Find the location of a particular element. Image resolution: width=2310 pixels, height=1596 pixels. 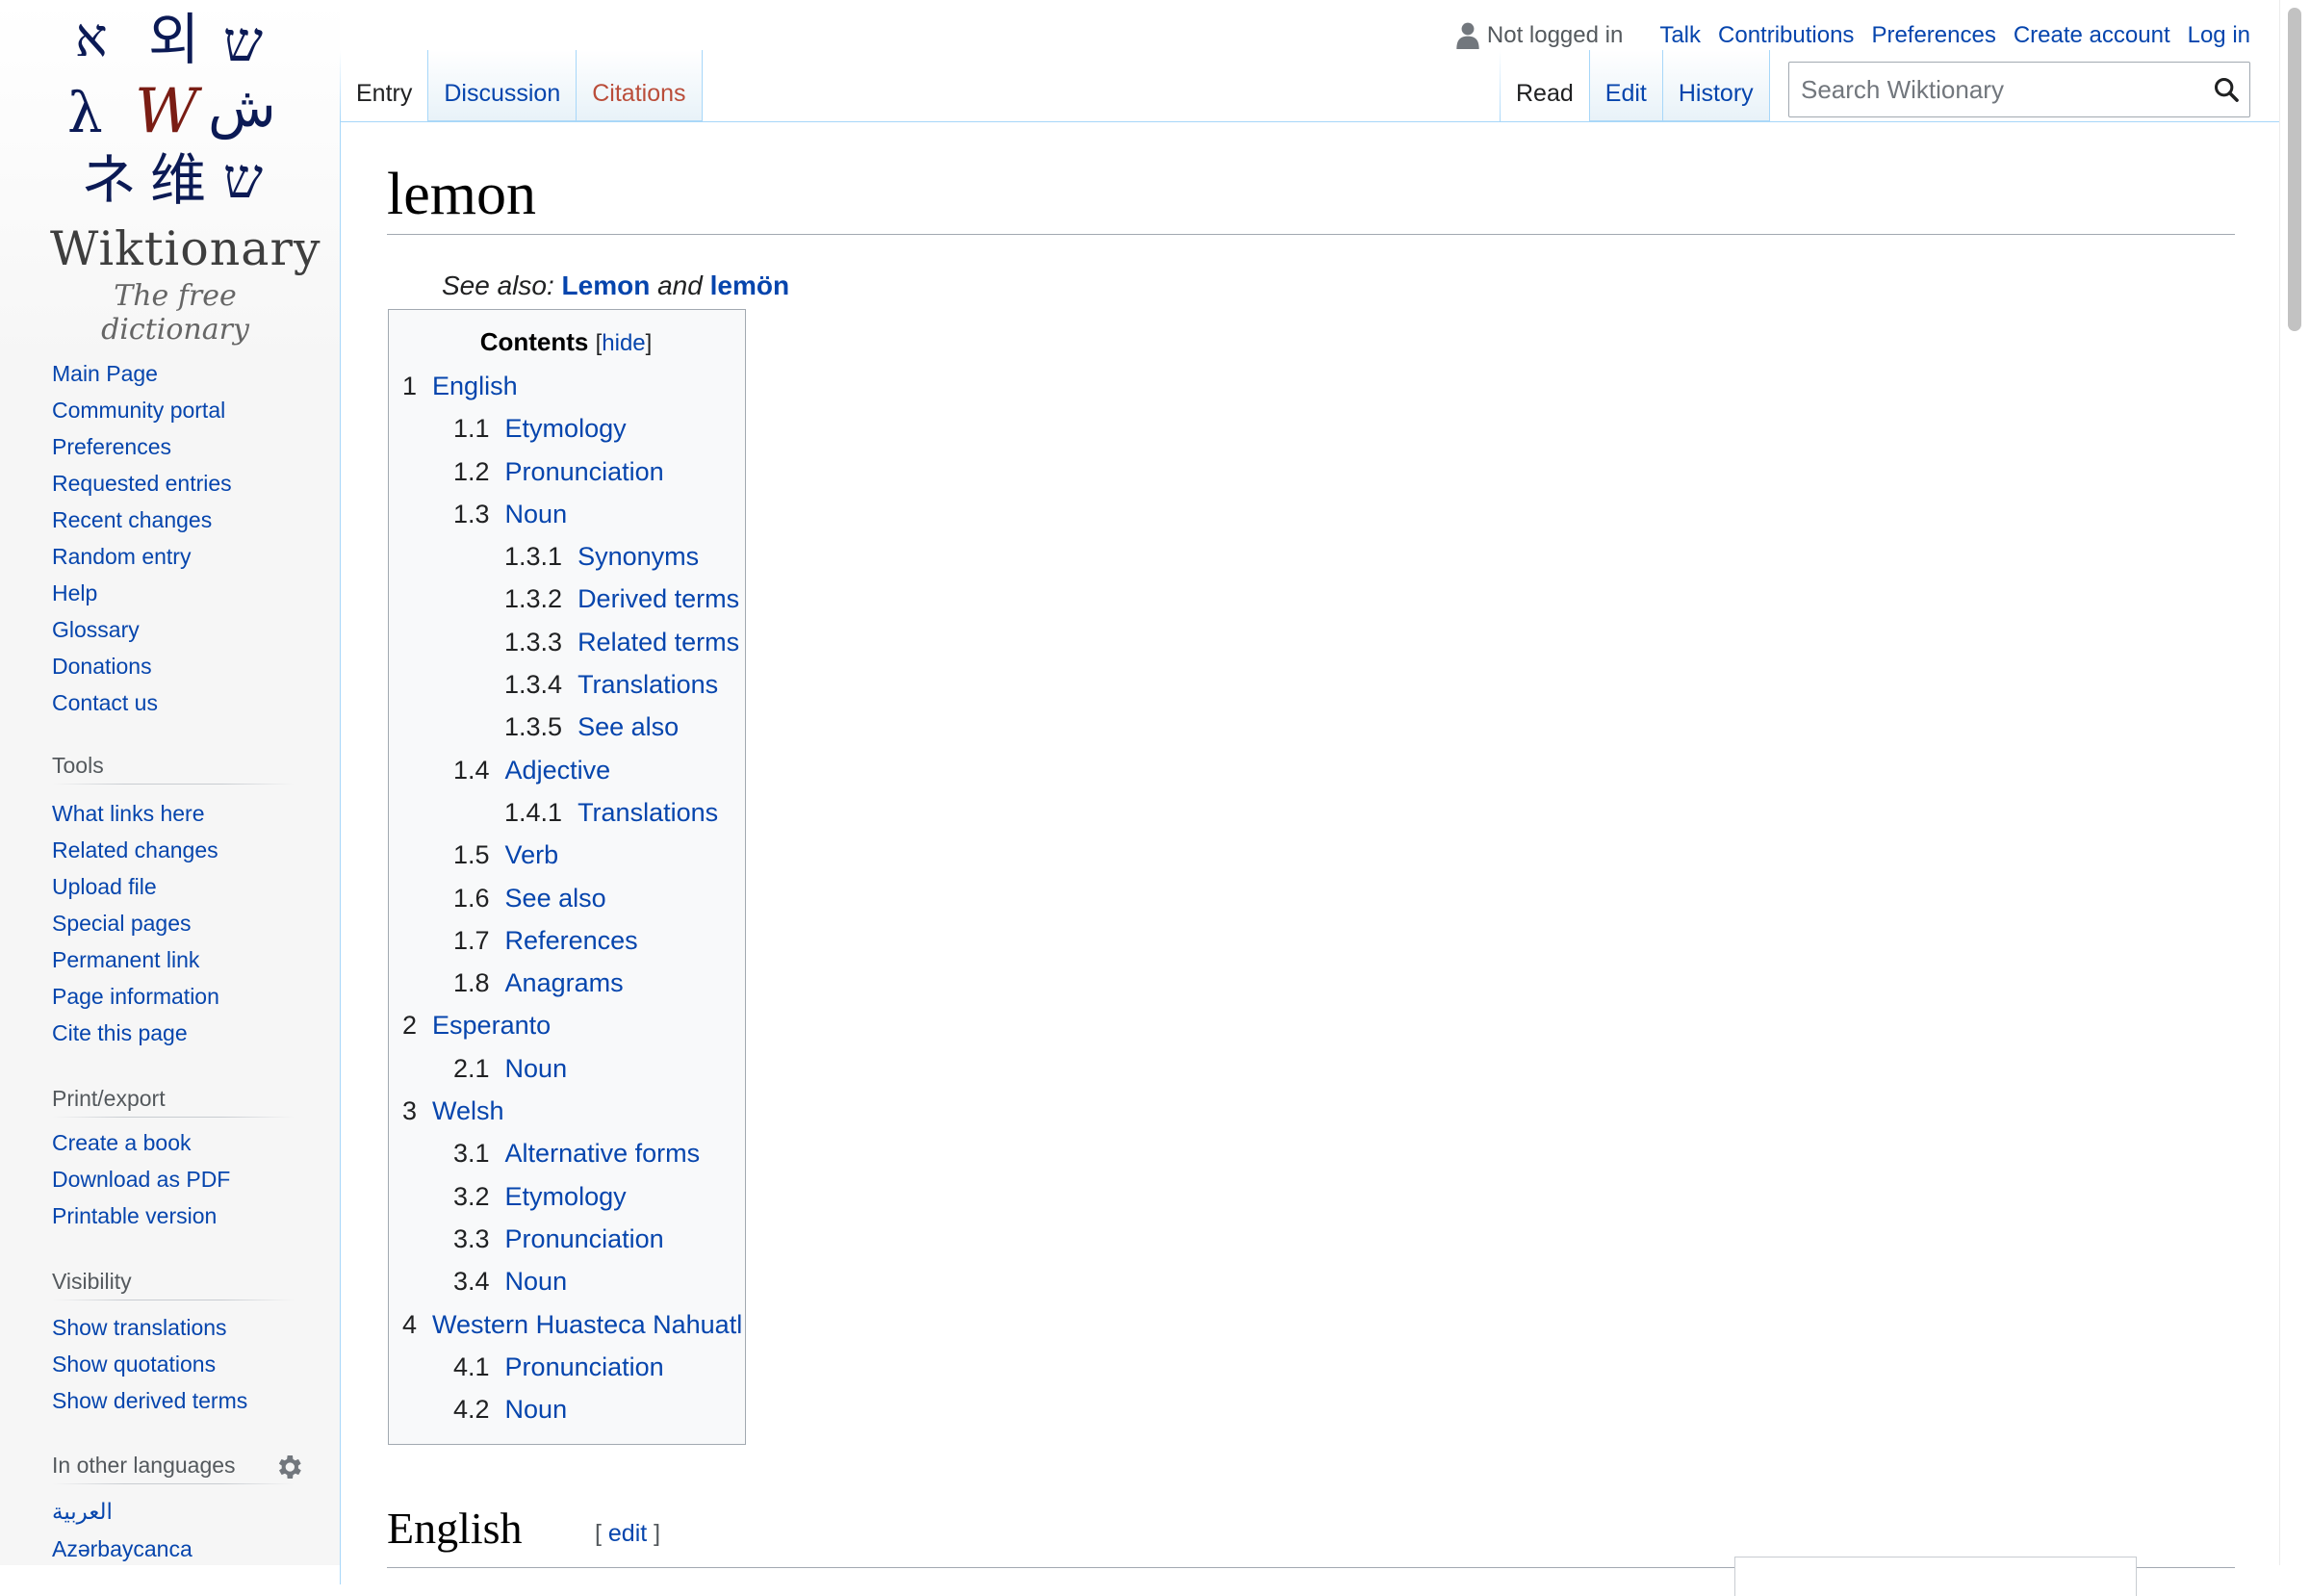

toc-item: 1.8 Anagrams is located at coordinates (573, 983).